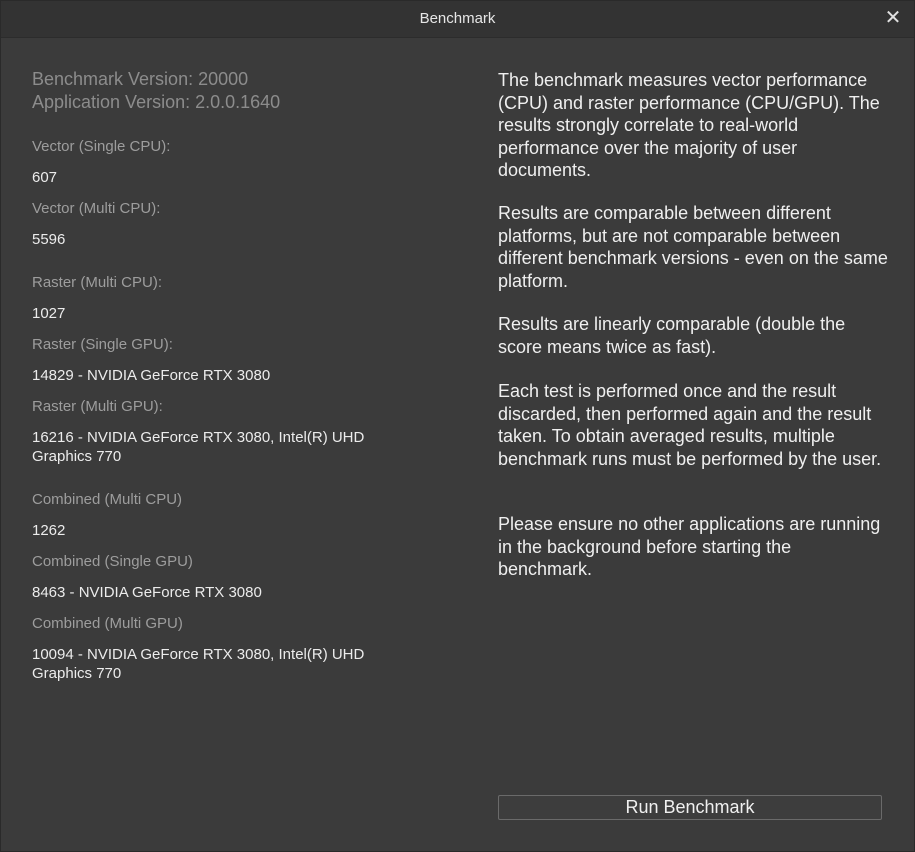 The image size is (915, 852). What do you see at coordinates (96, 208) in the screenshot?
I see `result-label-vector-multi-cpu: Vector (Multi CPU):` at bounding box center [96, 208].